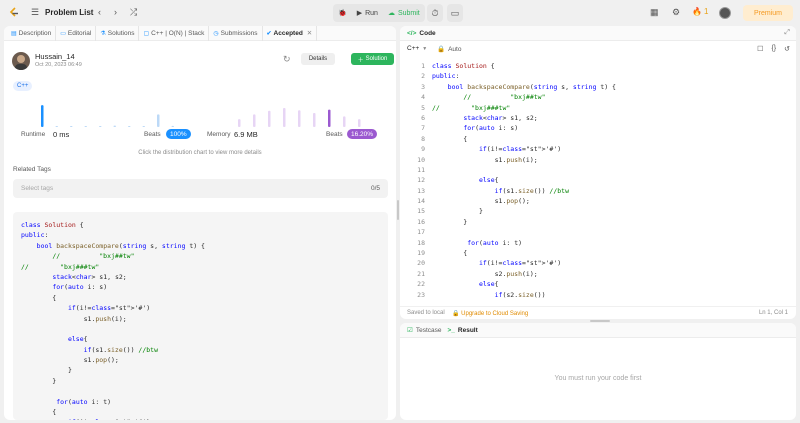 This screenshot has height=423, width=800. What do you see at coordinates (600, 321) in the screenshot?
I see `horizontal-resize-handle` at bounding box center [600, 321].